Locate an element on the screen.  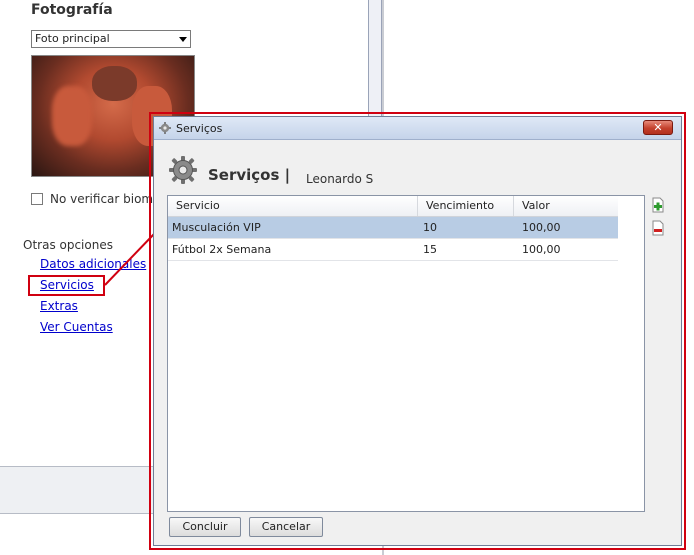
other-options-title: Otras opciones is located at coordinates (68, 245).